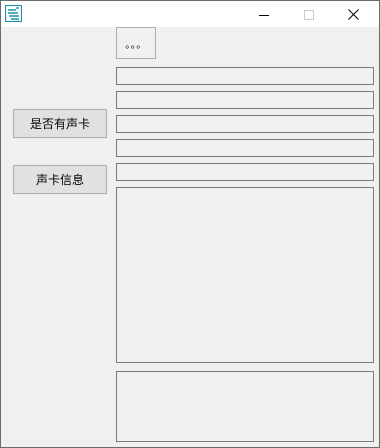  Describe the element at coordinates (190, 14) in the screenshot. I see `title-bar` at that location.